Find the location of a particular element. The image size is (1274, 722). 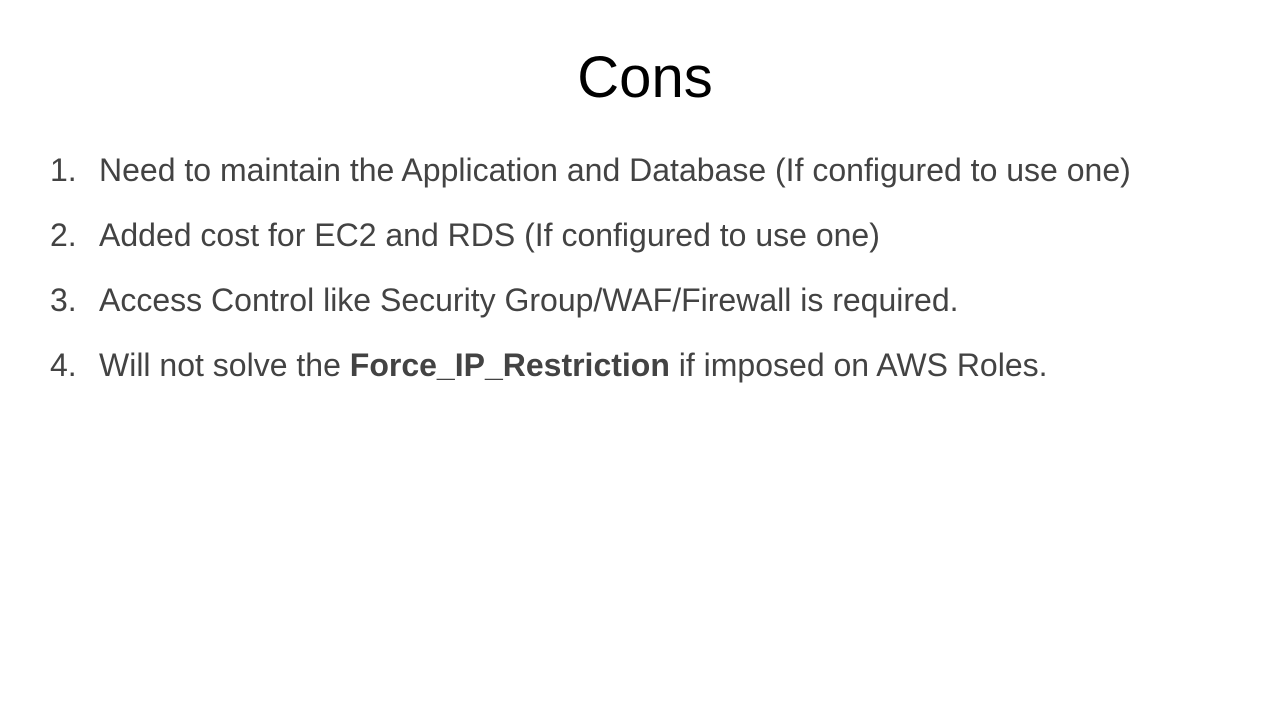

list-item-text-after: if imposed on AWS Roles. is located at coordinates (858, 365).